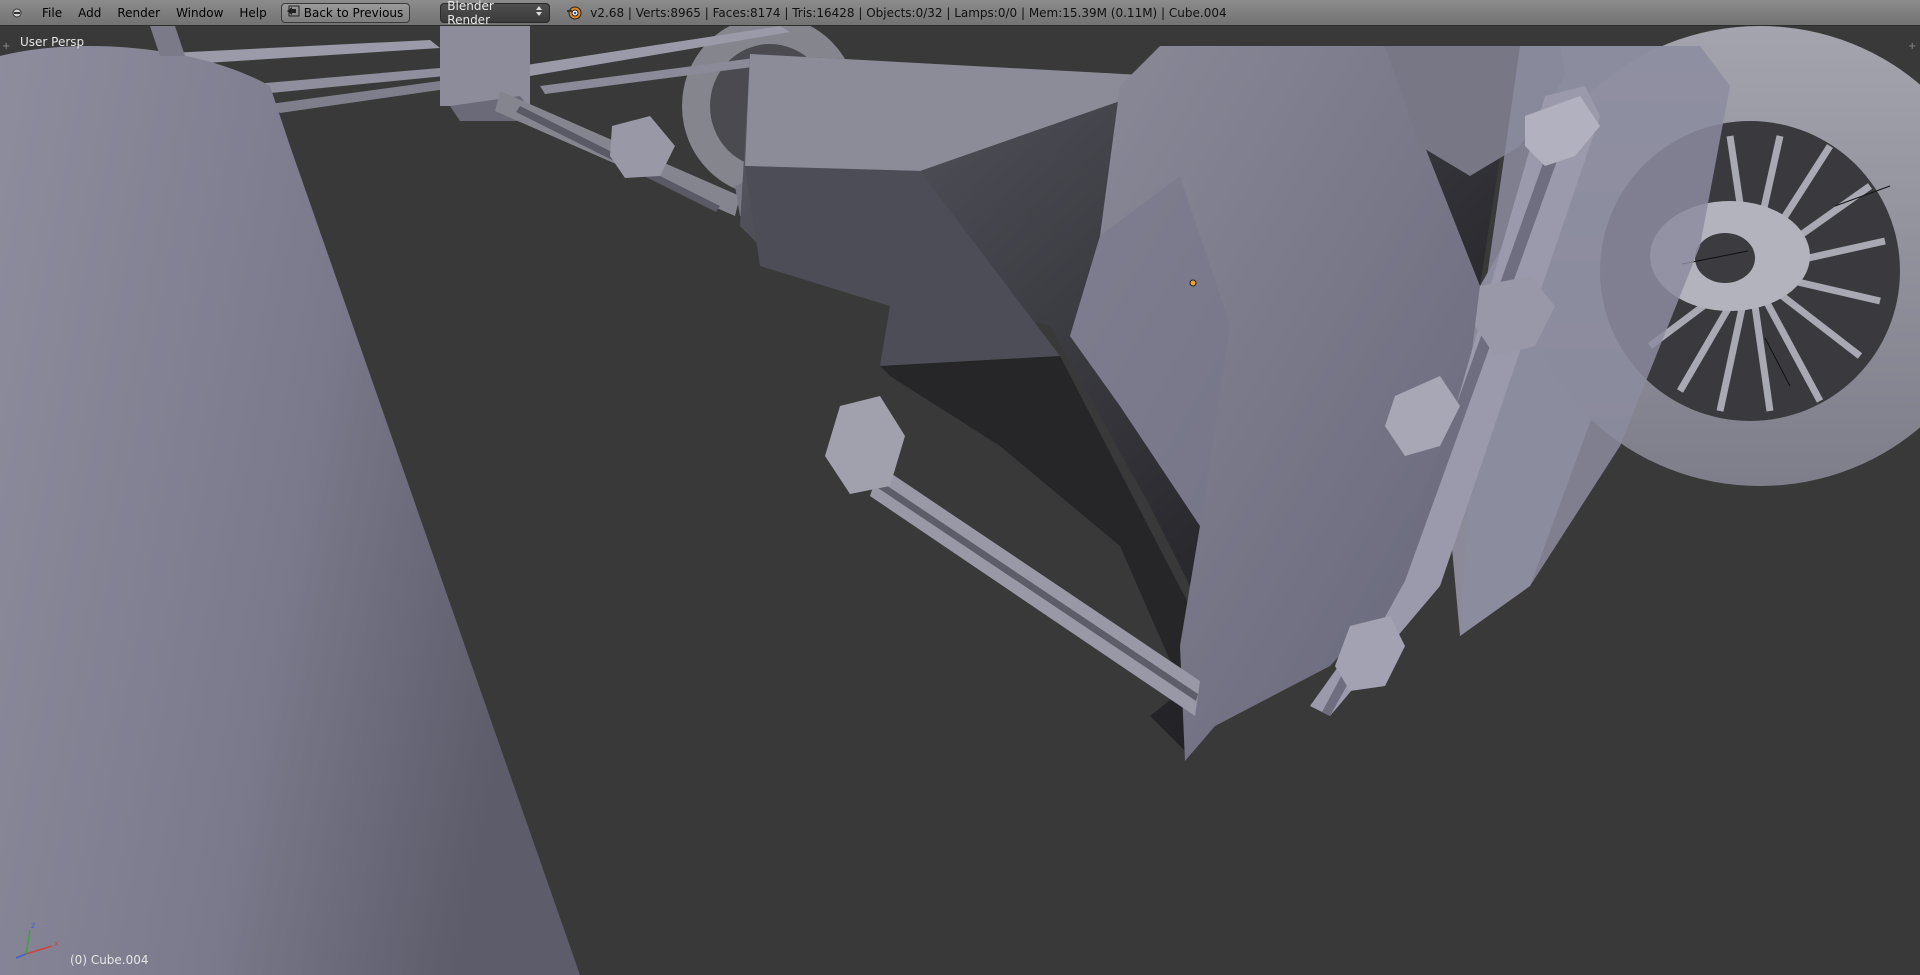  What do you see at coordinates (56, 943) in the screenshot?
I see `axis-x-label: x` at bounding box center [56, 943].